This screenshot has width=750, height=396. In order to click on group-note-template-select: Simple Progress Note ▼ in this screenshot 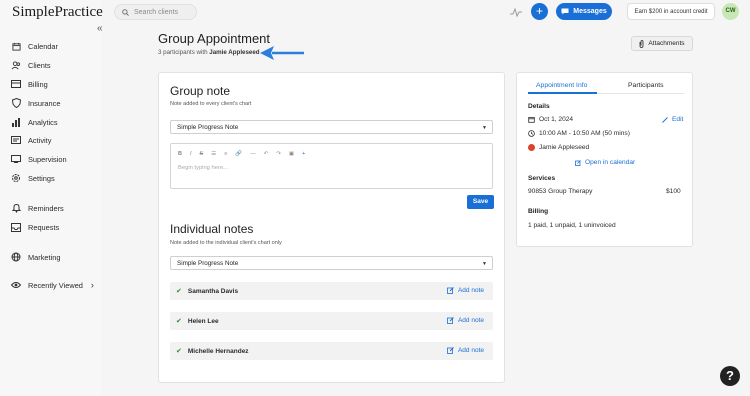, I will do `click(331, 127)`.